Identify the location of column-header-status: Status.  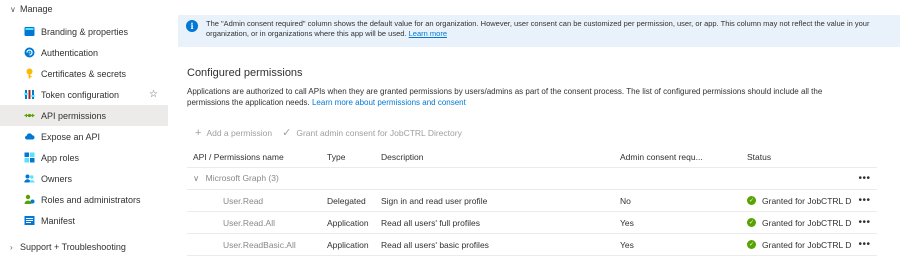
(799, 157).